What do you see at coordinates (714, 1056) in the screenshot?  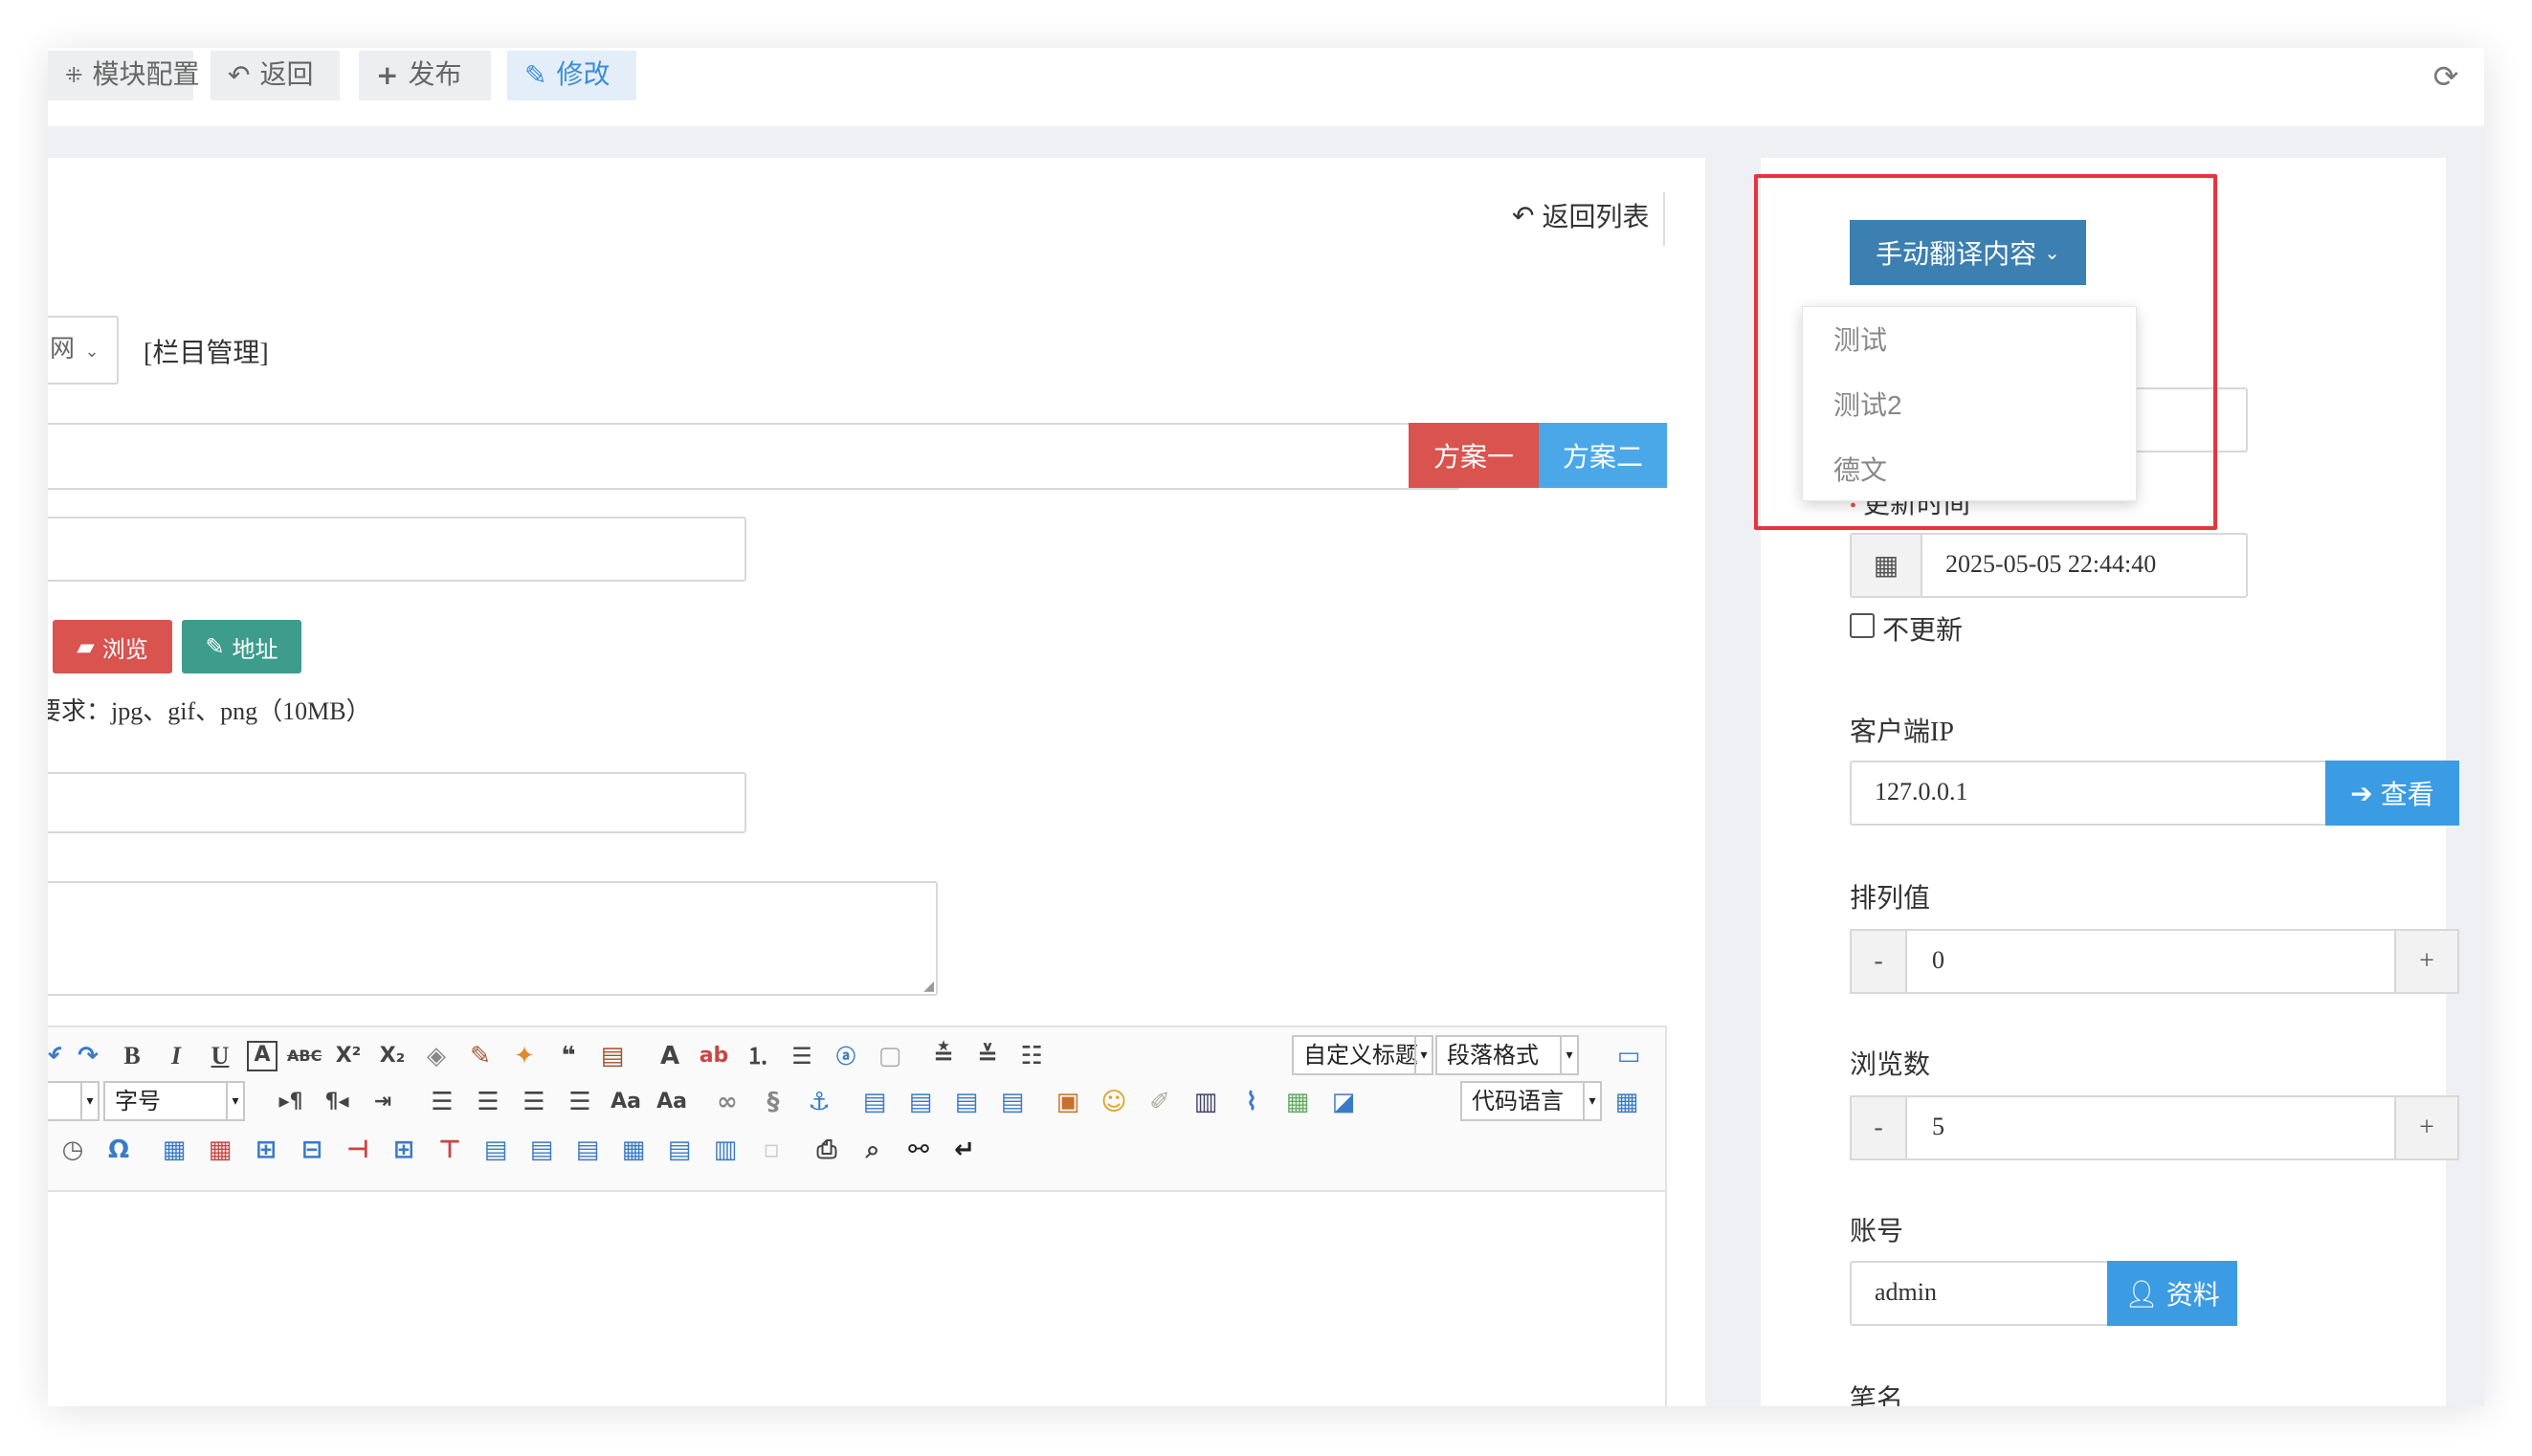 I see `highlight-color-icon: ab` at bounding box center [714, 1056].